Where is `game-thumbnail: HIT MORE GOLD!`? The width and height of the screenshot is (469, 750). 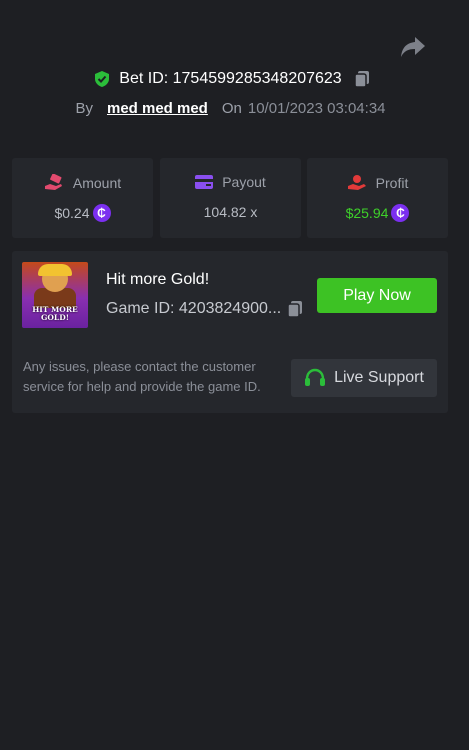 game-thumbnail: HIT MORE GOLD! is located at coordinates (55, 295).